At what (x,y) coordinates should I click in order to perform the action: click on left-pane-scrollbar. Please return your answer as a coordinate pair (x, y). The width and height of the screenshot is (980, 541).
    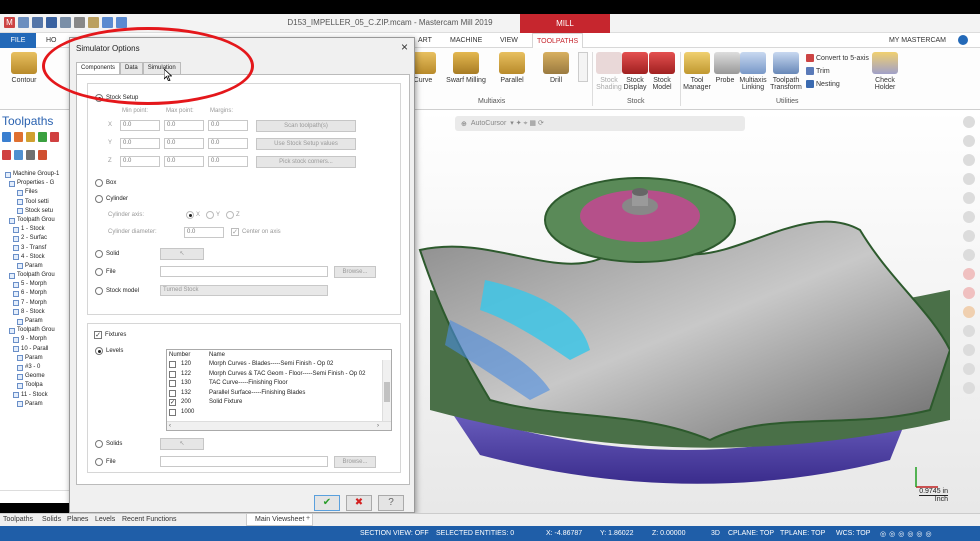
    Looking at the image, I should click on (35, 496).